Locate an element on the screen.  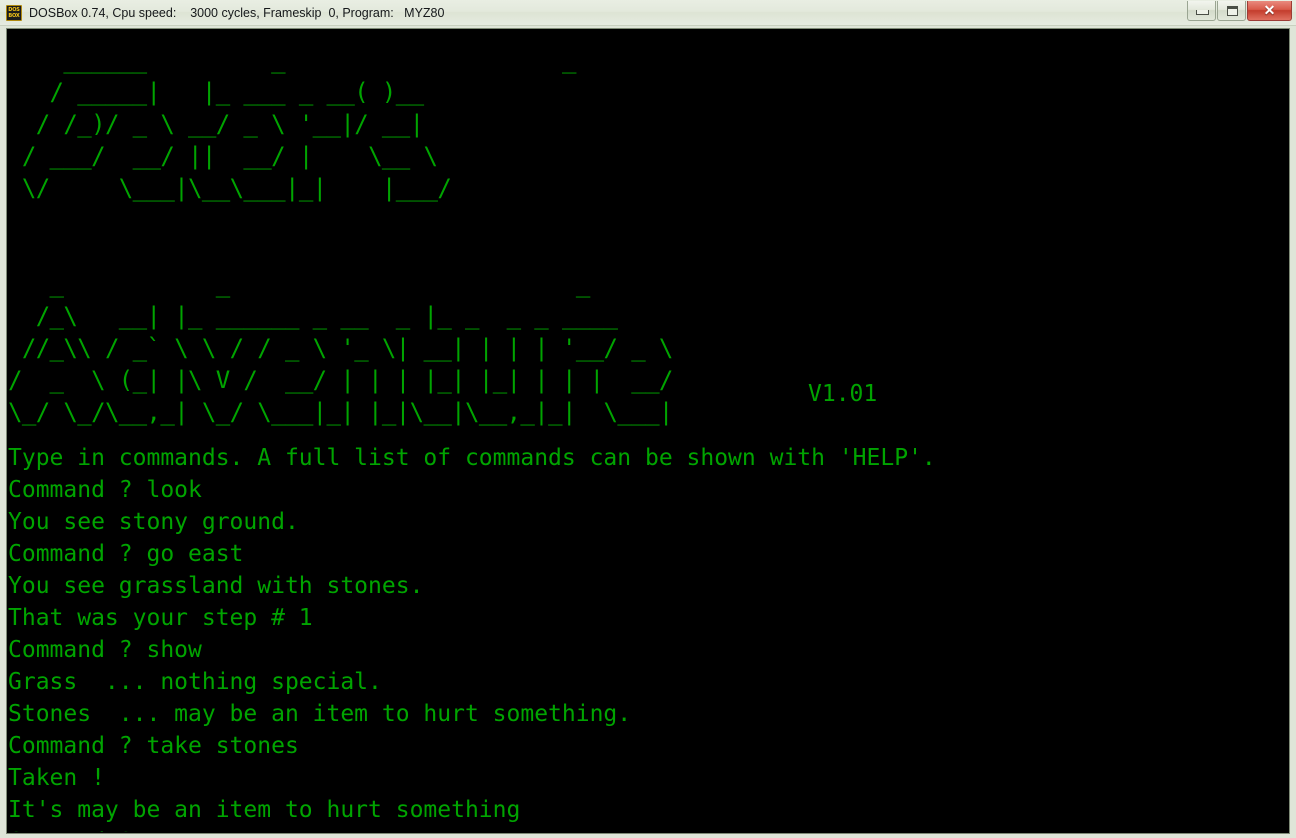
console-line: Command ? show is located at coordinates (105, 650).